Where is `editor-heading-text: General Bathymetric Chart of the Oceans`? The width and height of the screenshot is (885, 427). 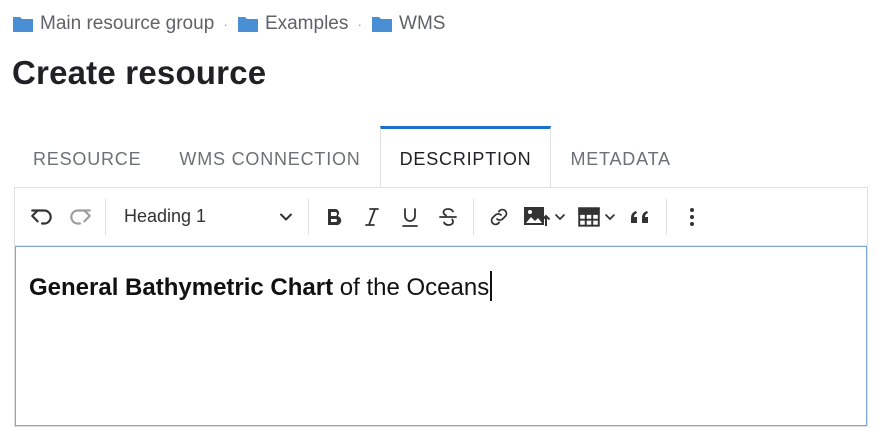
editor-heading-text: General Bathymetric Chart of the Oceans is located at coordinates (260, 286).